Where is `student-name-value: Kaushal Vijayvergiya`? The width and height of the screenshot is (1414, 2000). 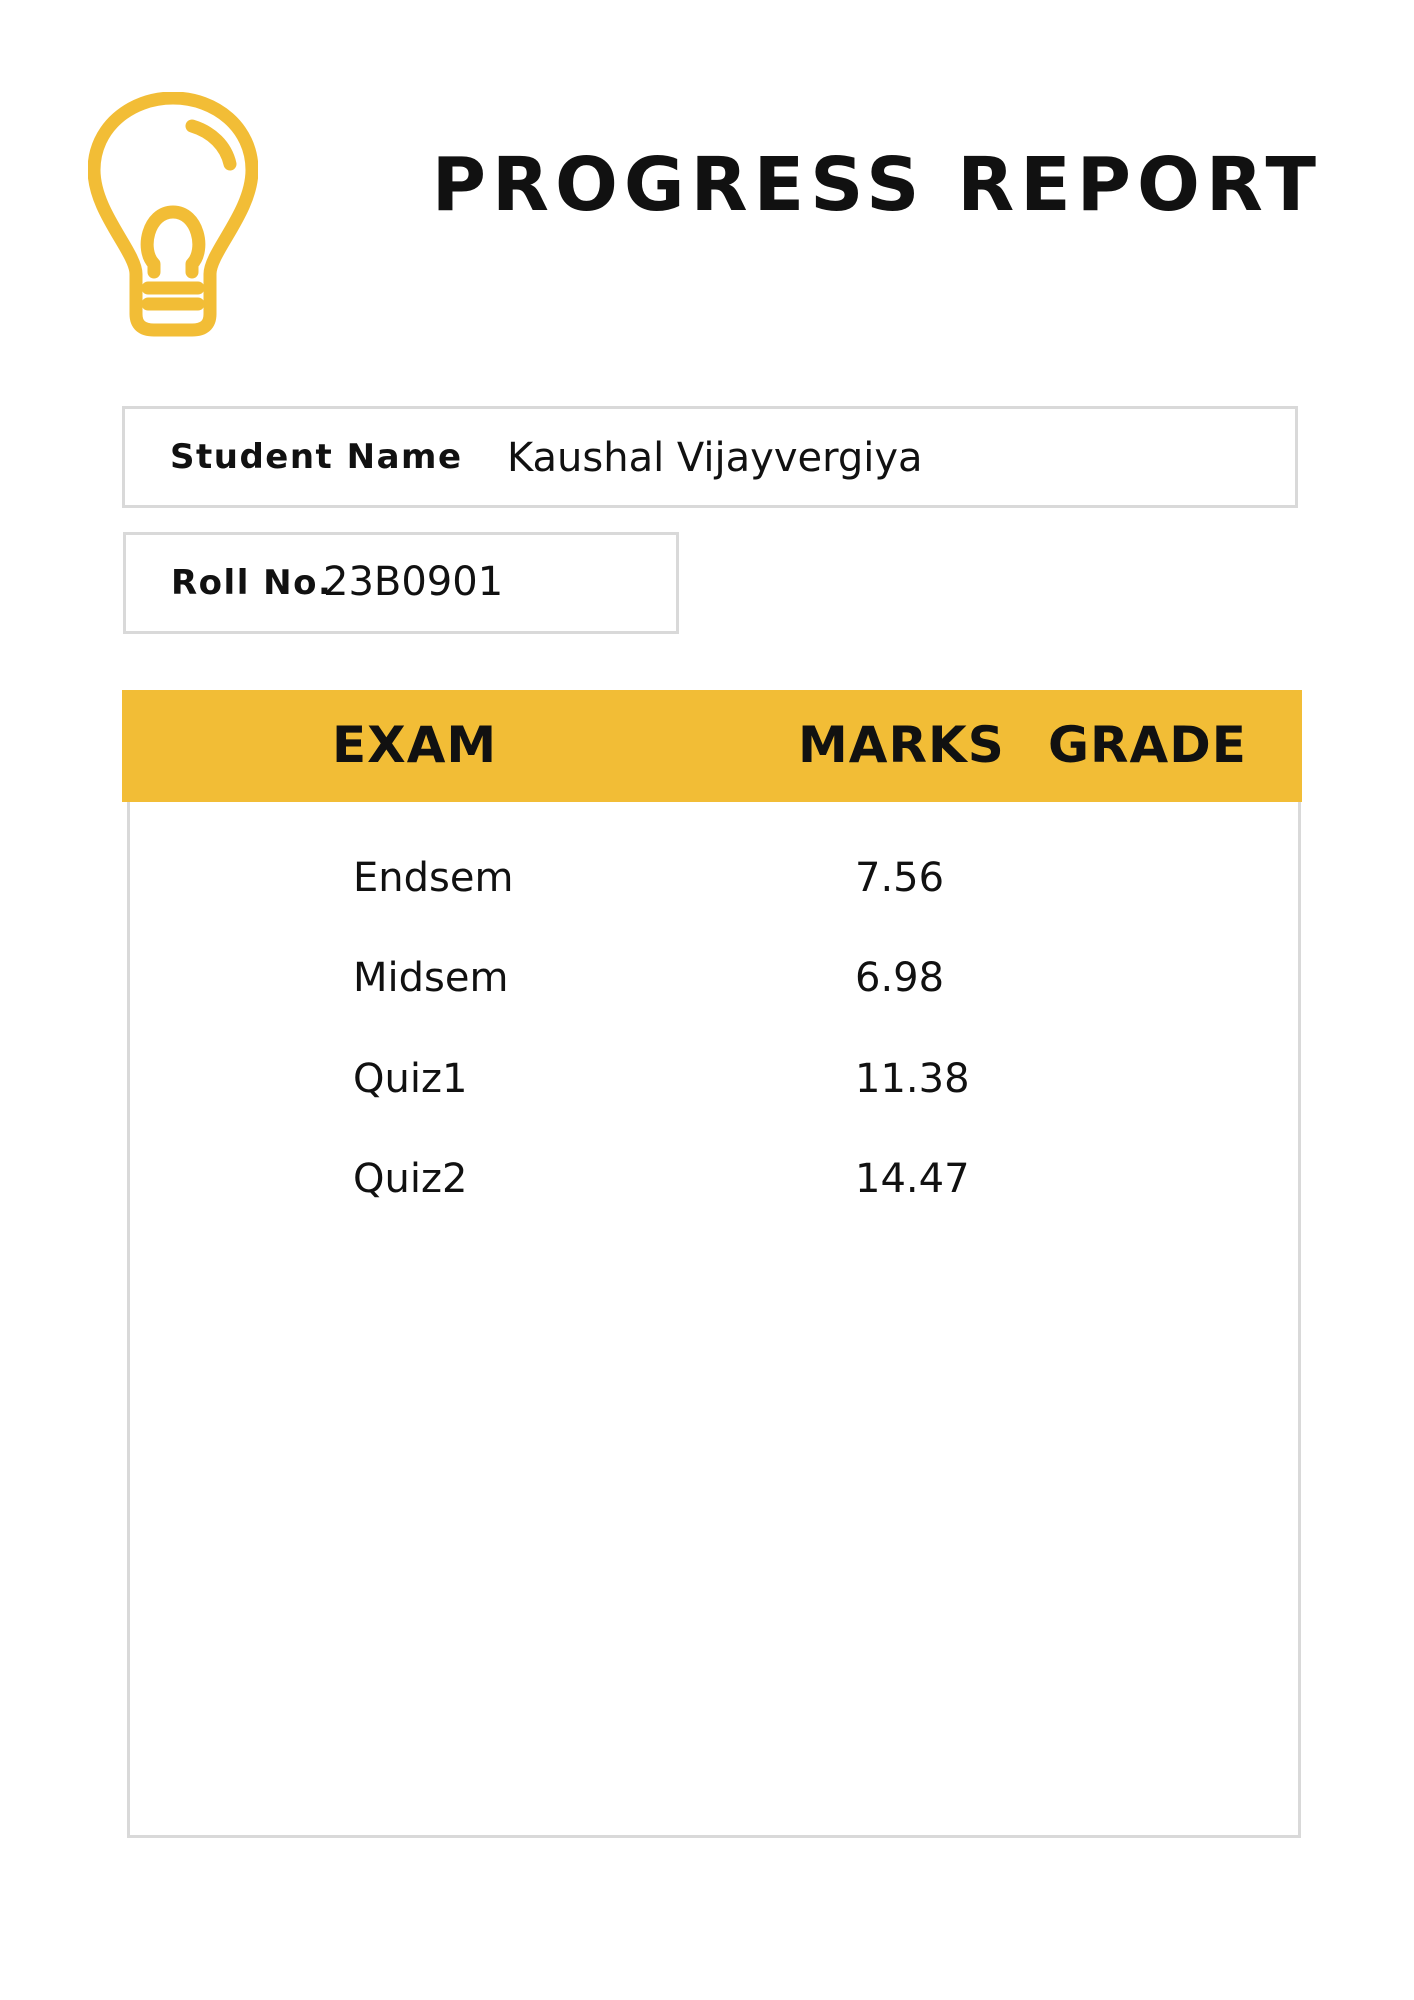 student-name-value: Kaushal Vijayvergiya is located at coordinates (715, 458).